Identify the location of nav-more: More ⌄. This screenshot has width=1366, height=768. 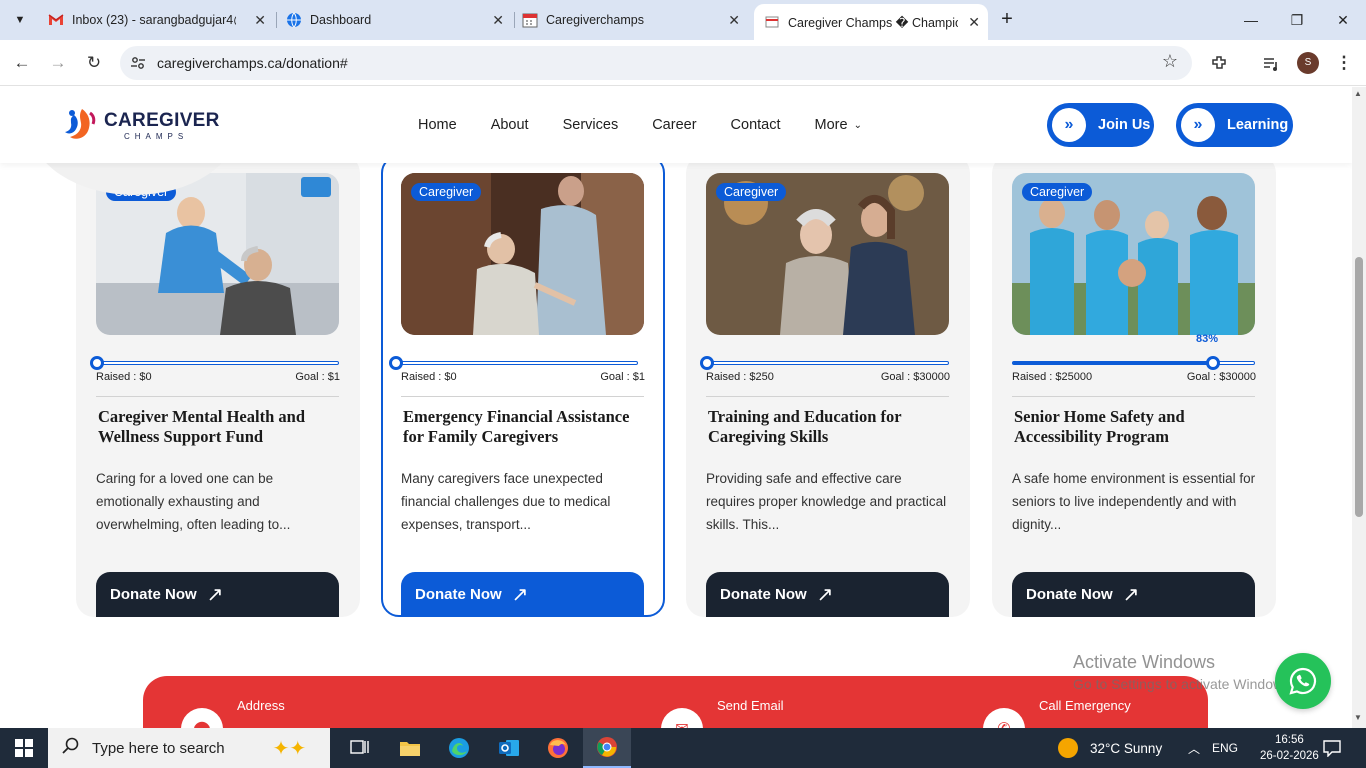
(838, 125).